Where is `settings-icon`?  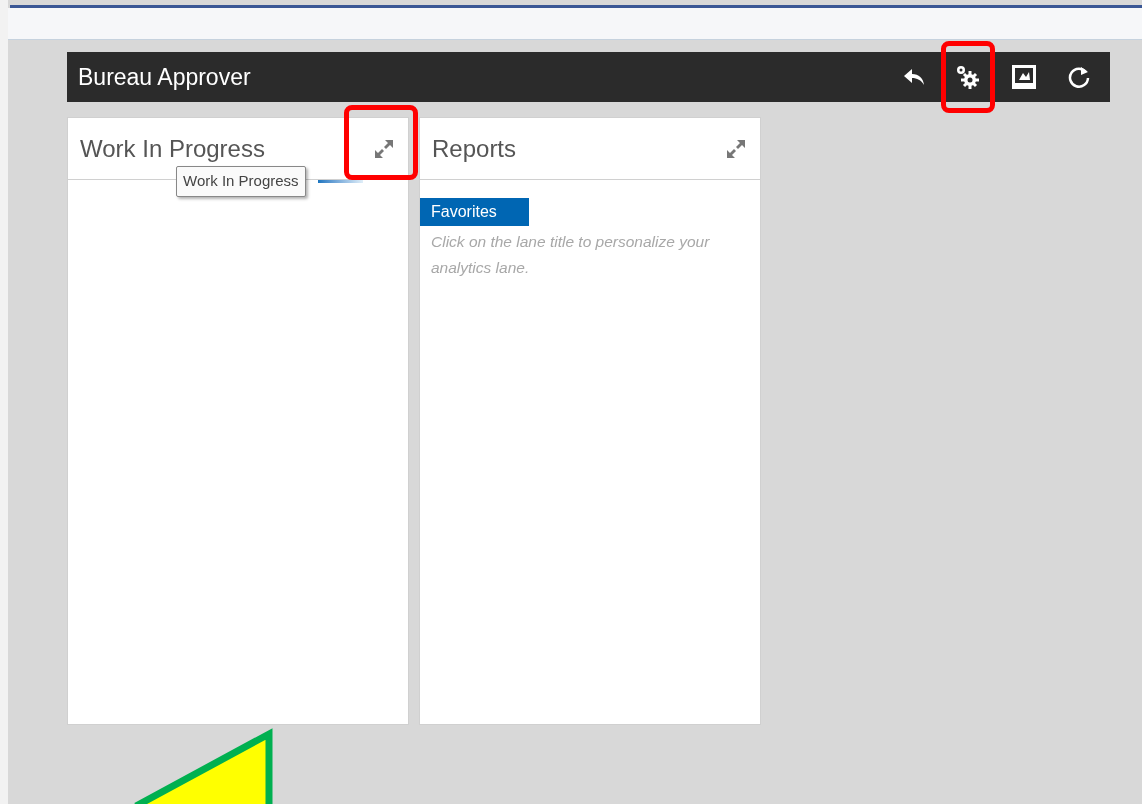 settings-icon is located at coordinates (968, 77).